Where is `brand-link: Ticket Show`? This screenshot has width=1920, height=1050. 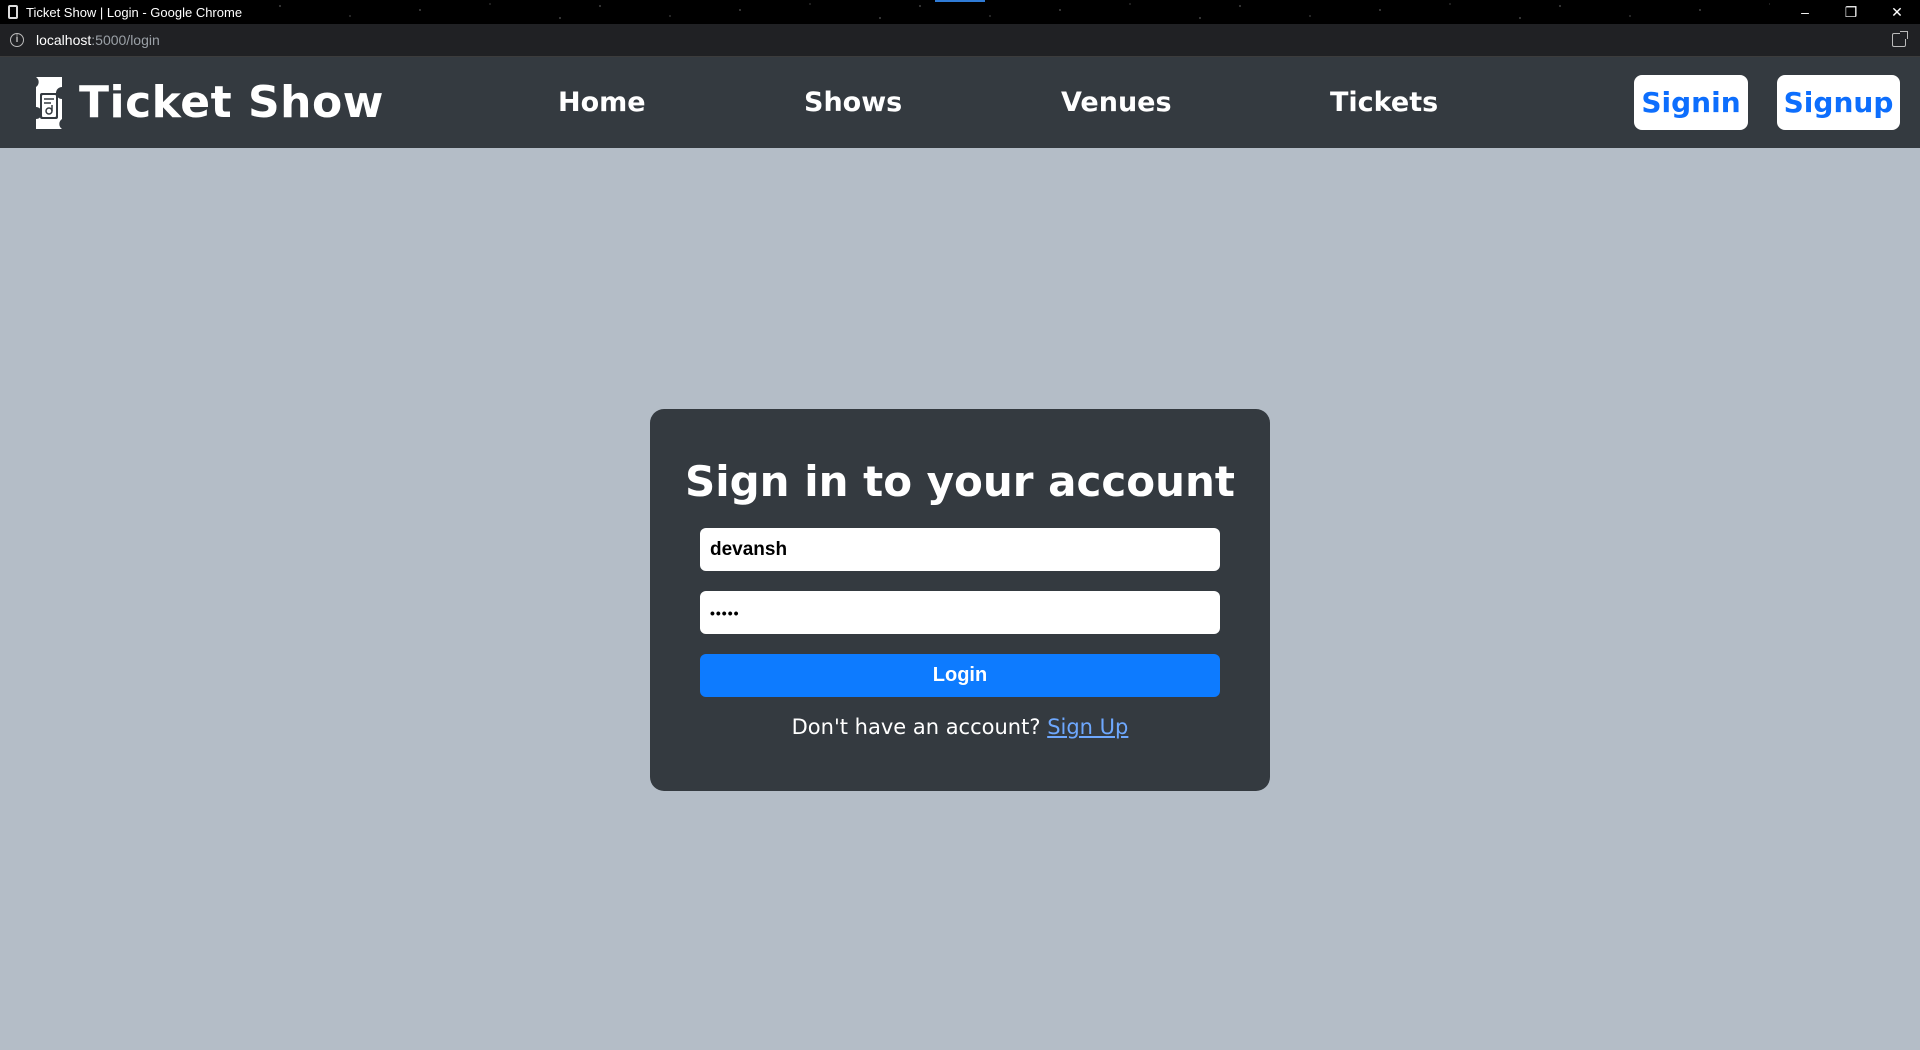 brand-link: Ticket Show is located at coordinates (208, 103).